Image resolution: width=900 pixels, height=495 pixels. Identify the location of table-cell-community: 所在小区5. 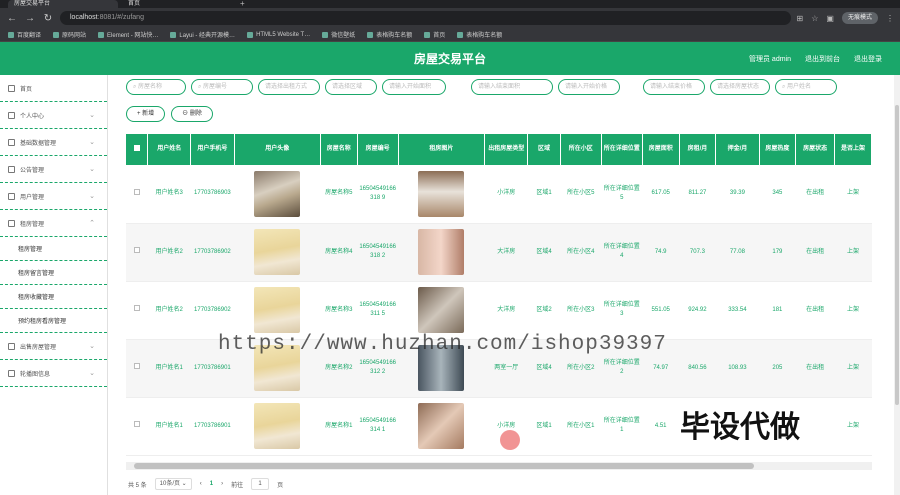
(581, 194).